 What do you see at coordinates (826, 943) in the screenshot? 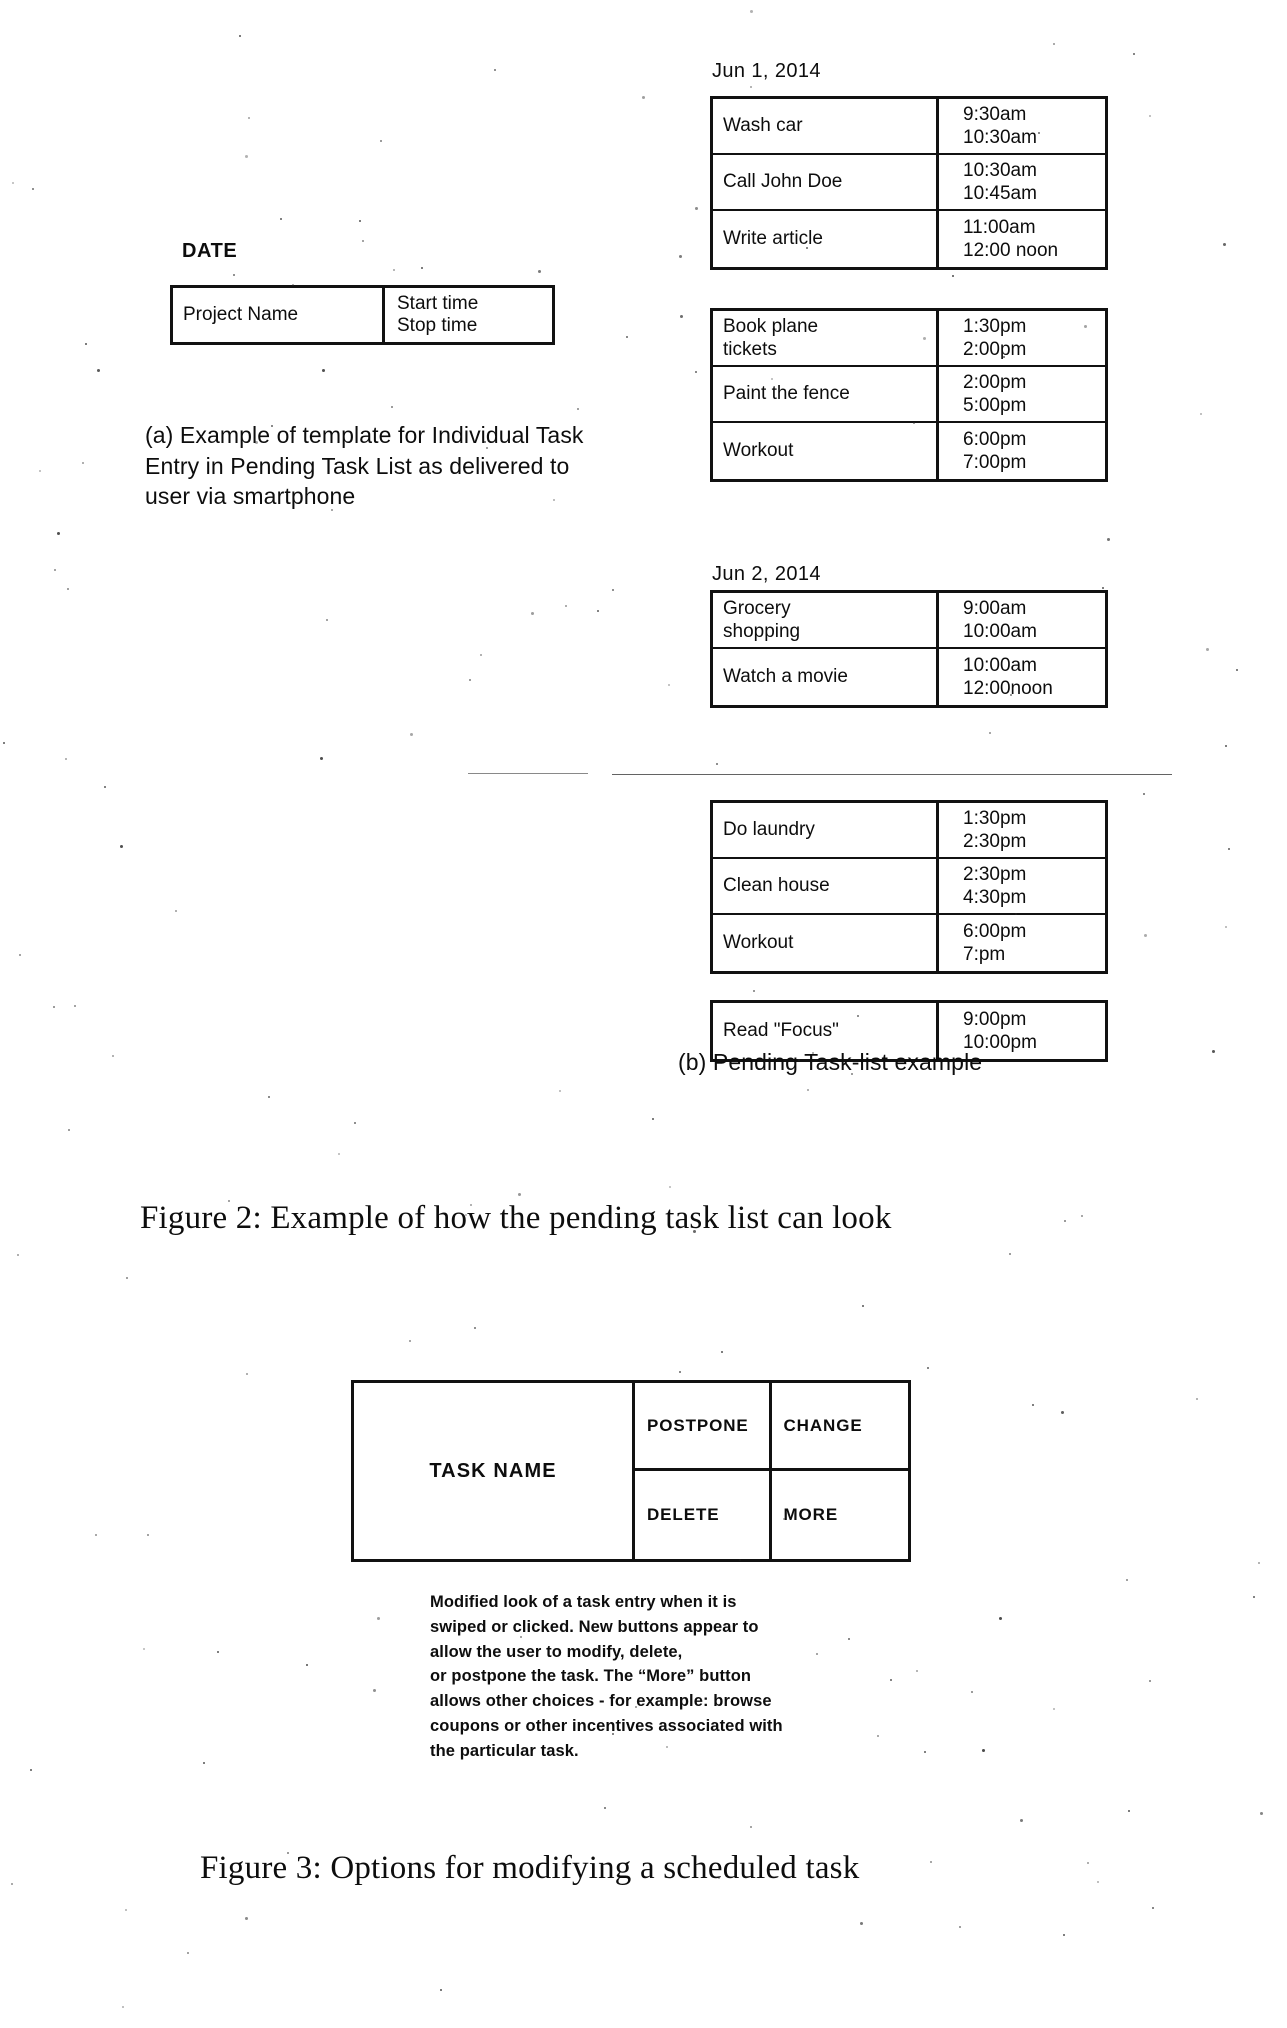
I see `task-name: Workout` at bounding box center [826, 943].